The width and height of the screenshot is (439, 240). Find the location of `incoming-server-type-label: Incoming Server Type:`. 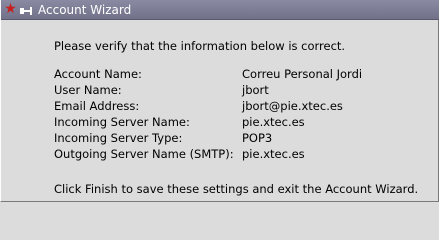

incoming-server-type-label: Incoming Server Type: is located at coordinates (118, 138).